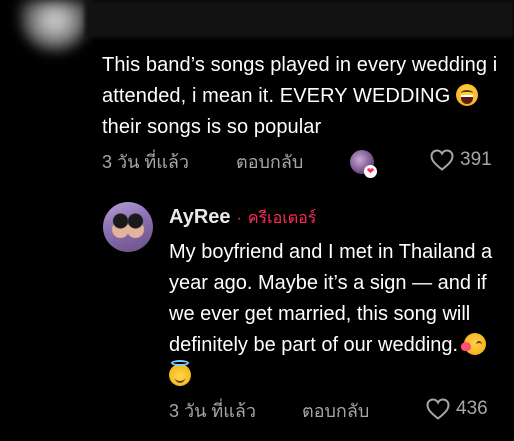 The image size is (514, 441). Describe the element at coordinates (370, 171) in the screenshot. I see `creator-liked-heart-icon: ❤` at that location.